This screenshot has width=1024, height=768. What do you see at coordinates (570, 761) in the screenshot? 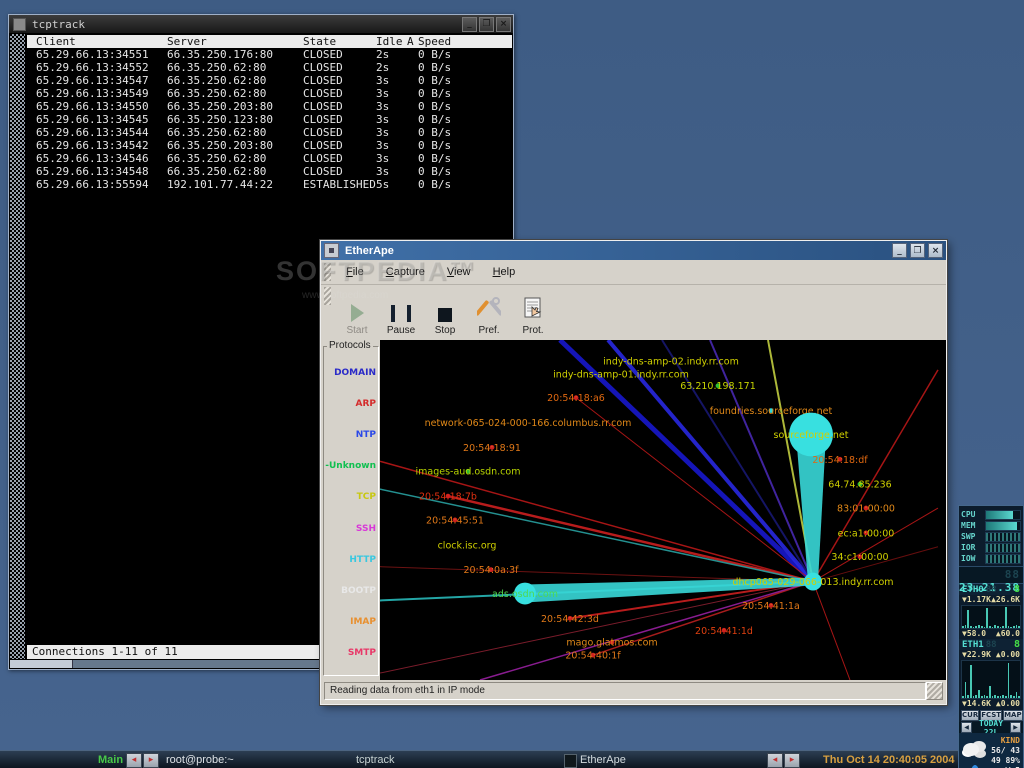
I see `etherape-task-icon` at bounding box center [570, 761].